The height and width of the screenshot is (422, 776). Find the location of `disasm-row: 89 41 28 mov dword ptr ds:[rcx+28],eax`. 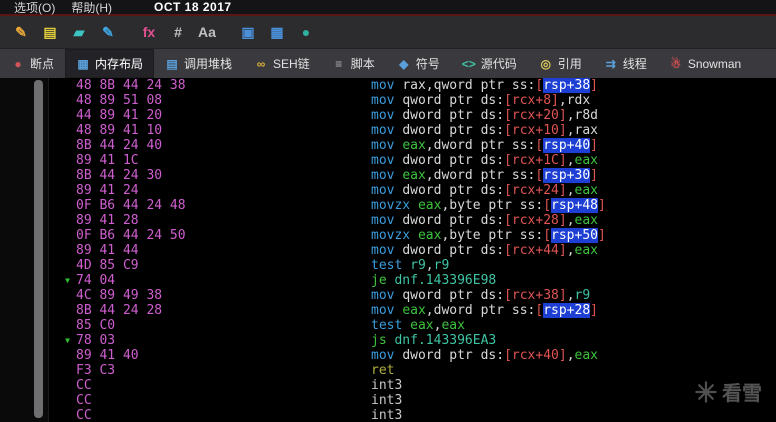

disasm-row: 89 41 28 mov dword ptr ds:[rcx+28],eax is located at coordinates (412, 220).